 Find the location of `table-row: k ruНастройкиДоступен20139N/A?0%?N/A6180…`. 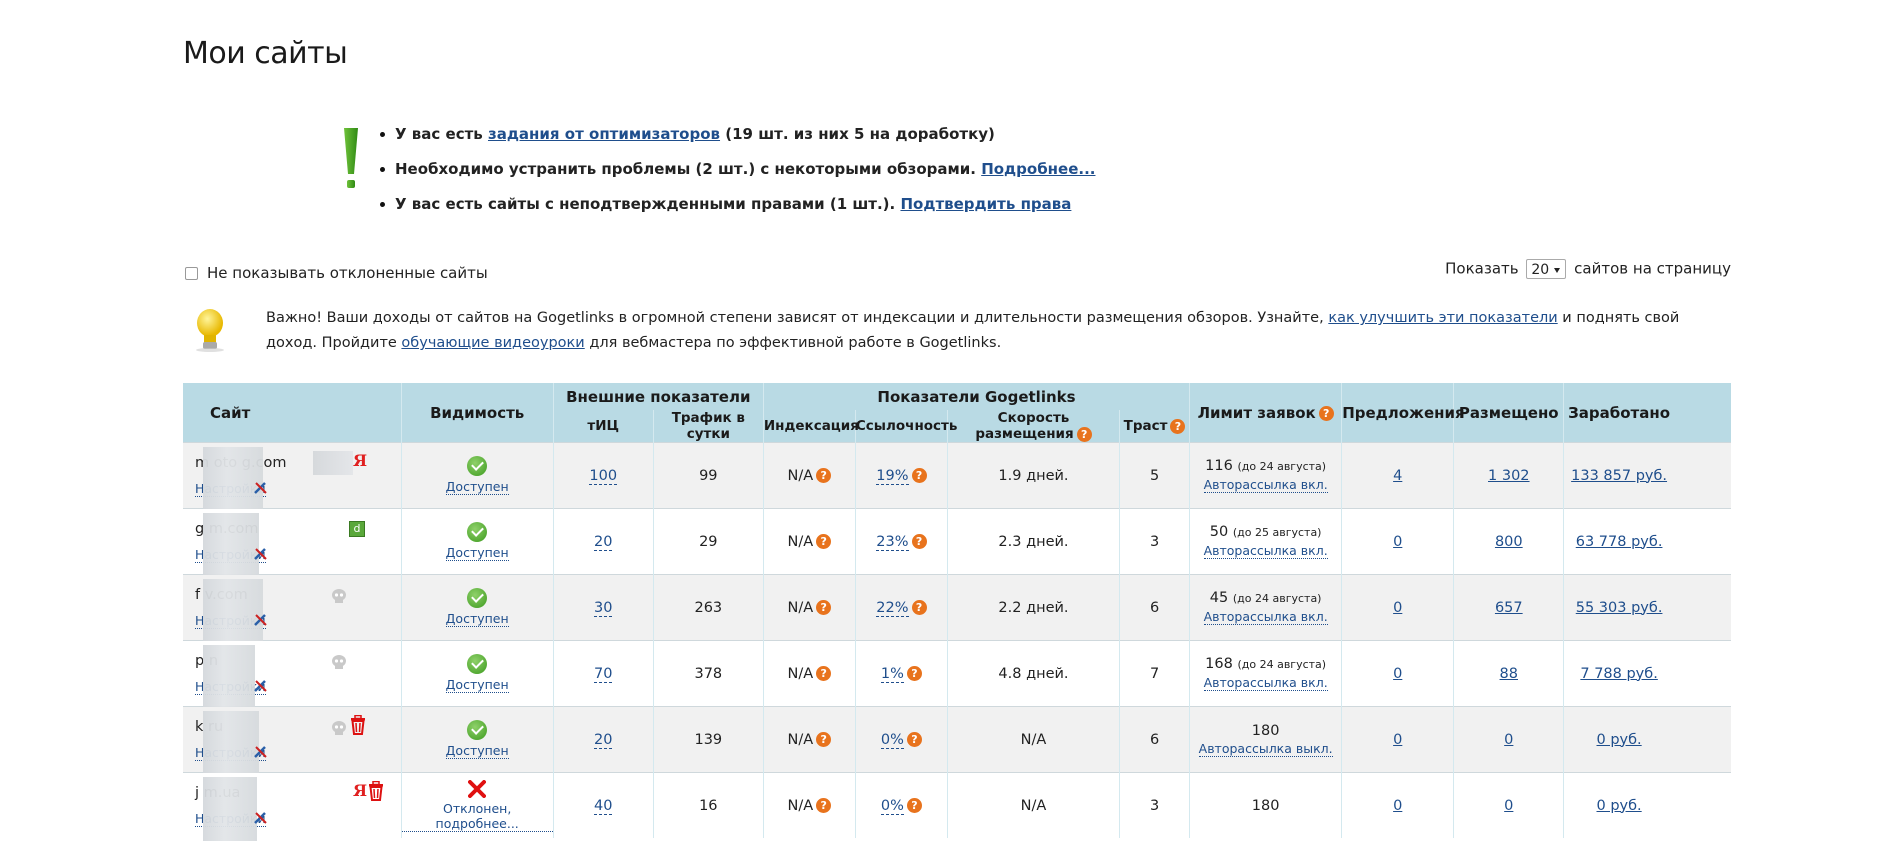

table-row: k ruНастройкиДоступен20139N/A?0%?N/A6180… is located at coordinates (957, 740).